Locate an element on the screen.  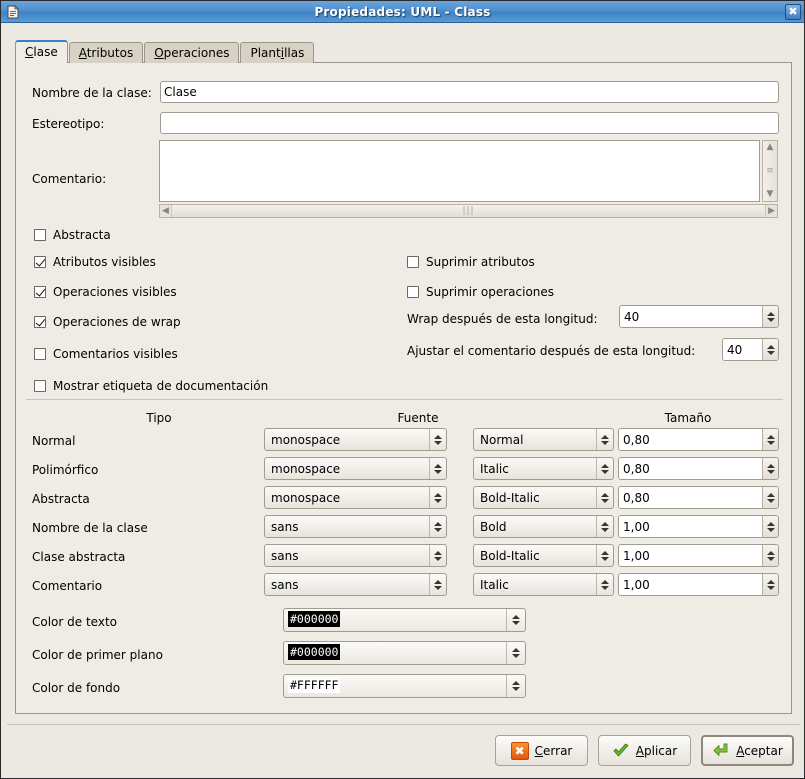
font-style-combo-0: Normal is located at coordinates (543, 439).